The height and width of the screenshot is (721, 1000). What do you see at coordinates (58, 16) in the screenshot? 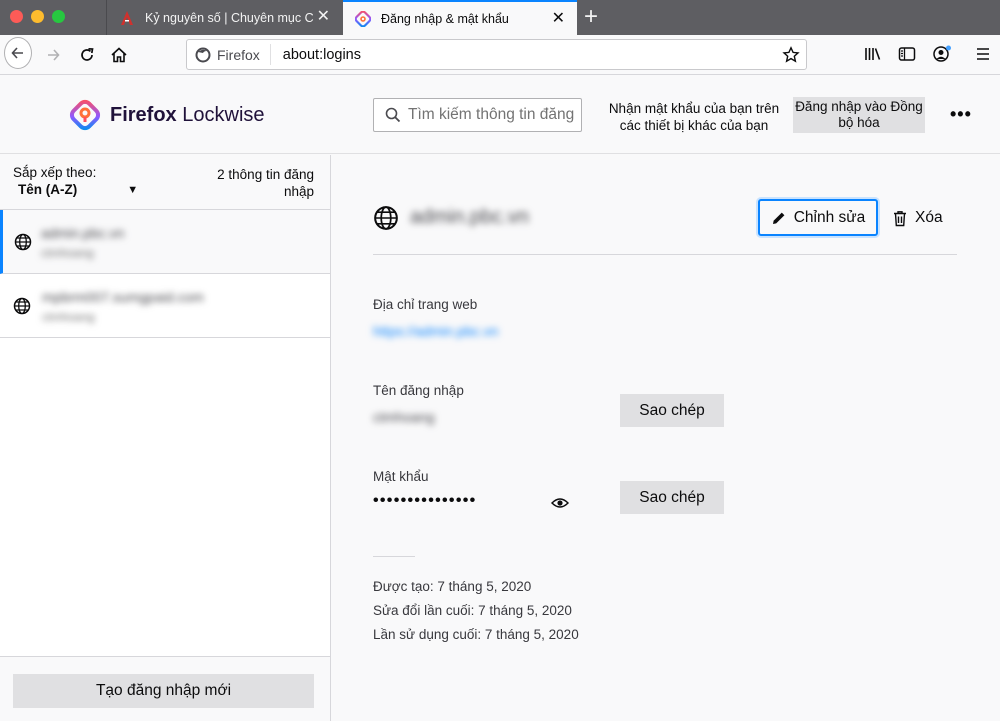
I see `window-maximize-button` at bounding box center [58, 16].